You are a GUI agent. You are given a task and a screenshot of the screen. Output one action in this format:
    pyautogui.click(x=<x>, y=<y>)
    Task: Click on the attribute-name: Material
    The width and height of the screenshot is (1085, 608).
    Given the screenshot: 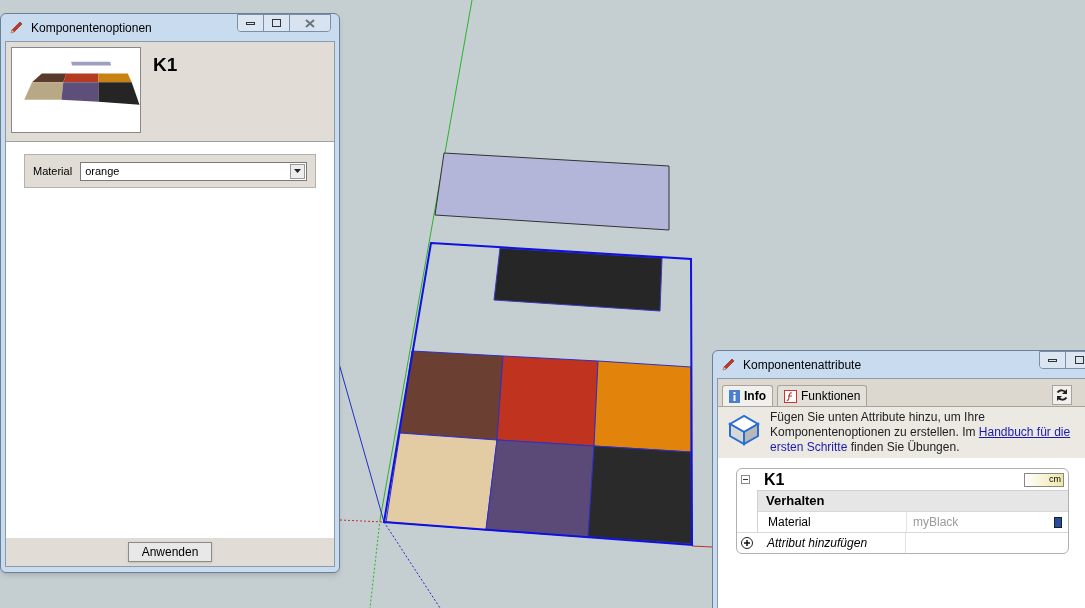 What is the action you would take?
    pyautogui.click(x=789, y=522)
    